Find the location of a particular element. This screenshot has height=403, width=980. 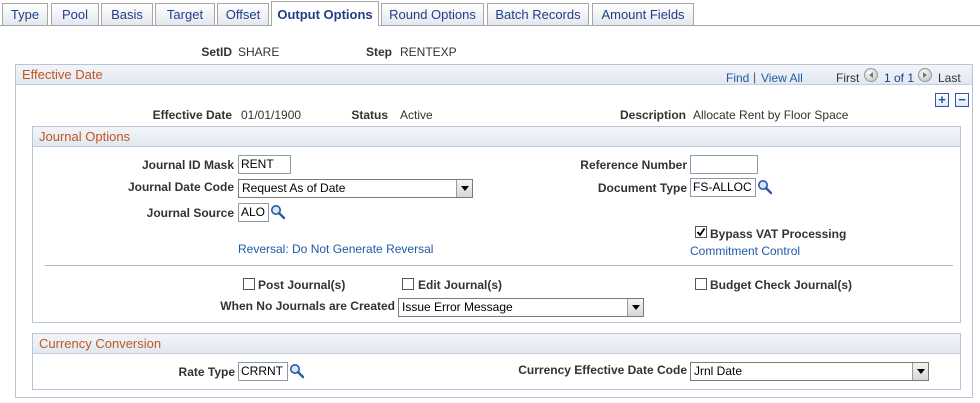

tab-offset: Offset is located at coordinates (243, 14).